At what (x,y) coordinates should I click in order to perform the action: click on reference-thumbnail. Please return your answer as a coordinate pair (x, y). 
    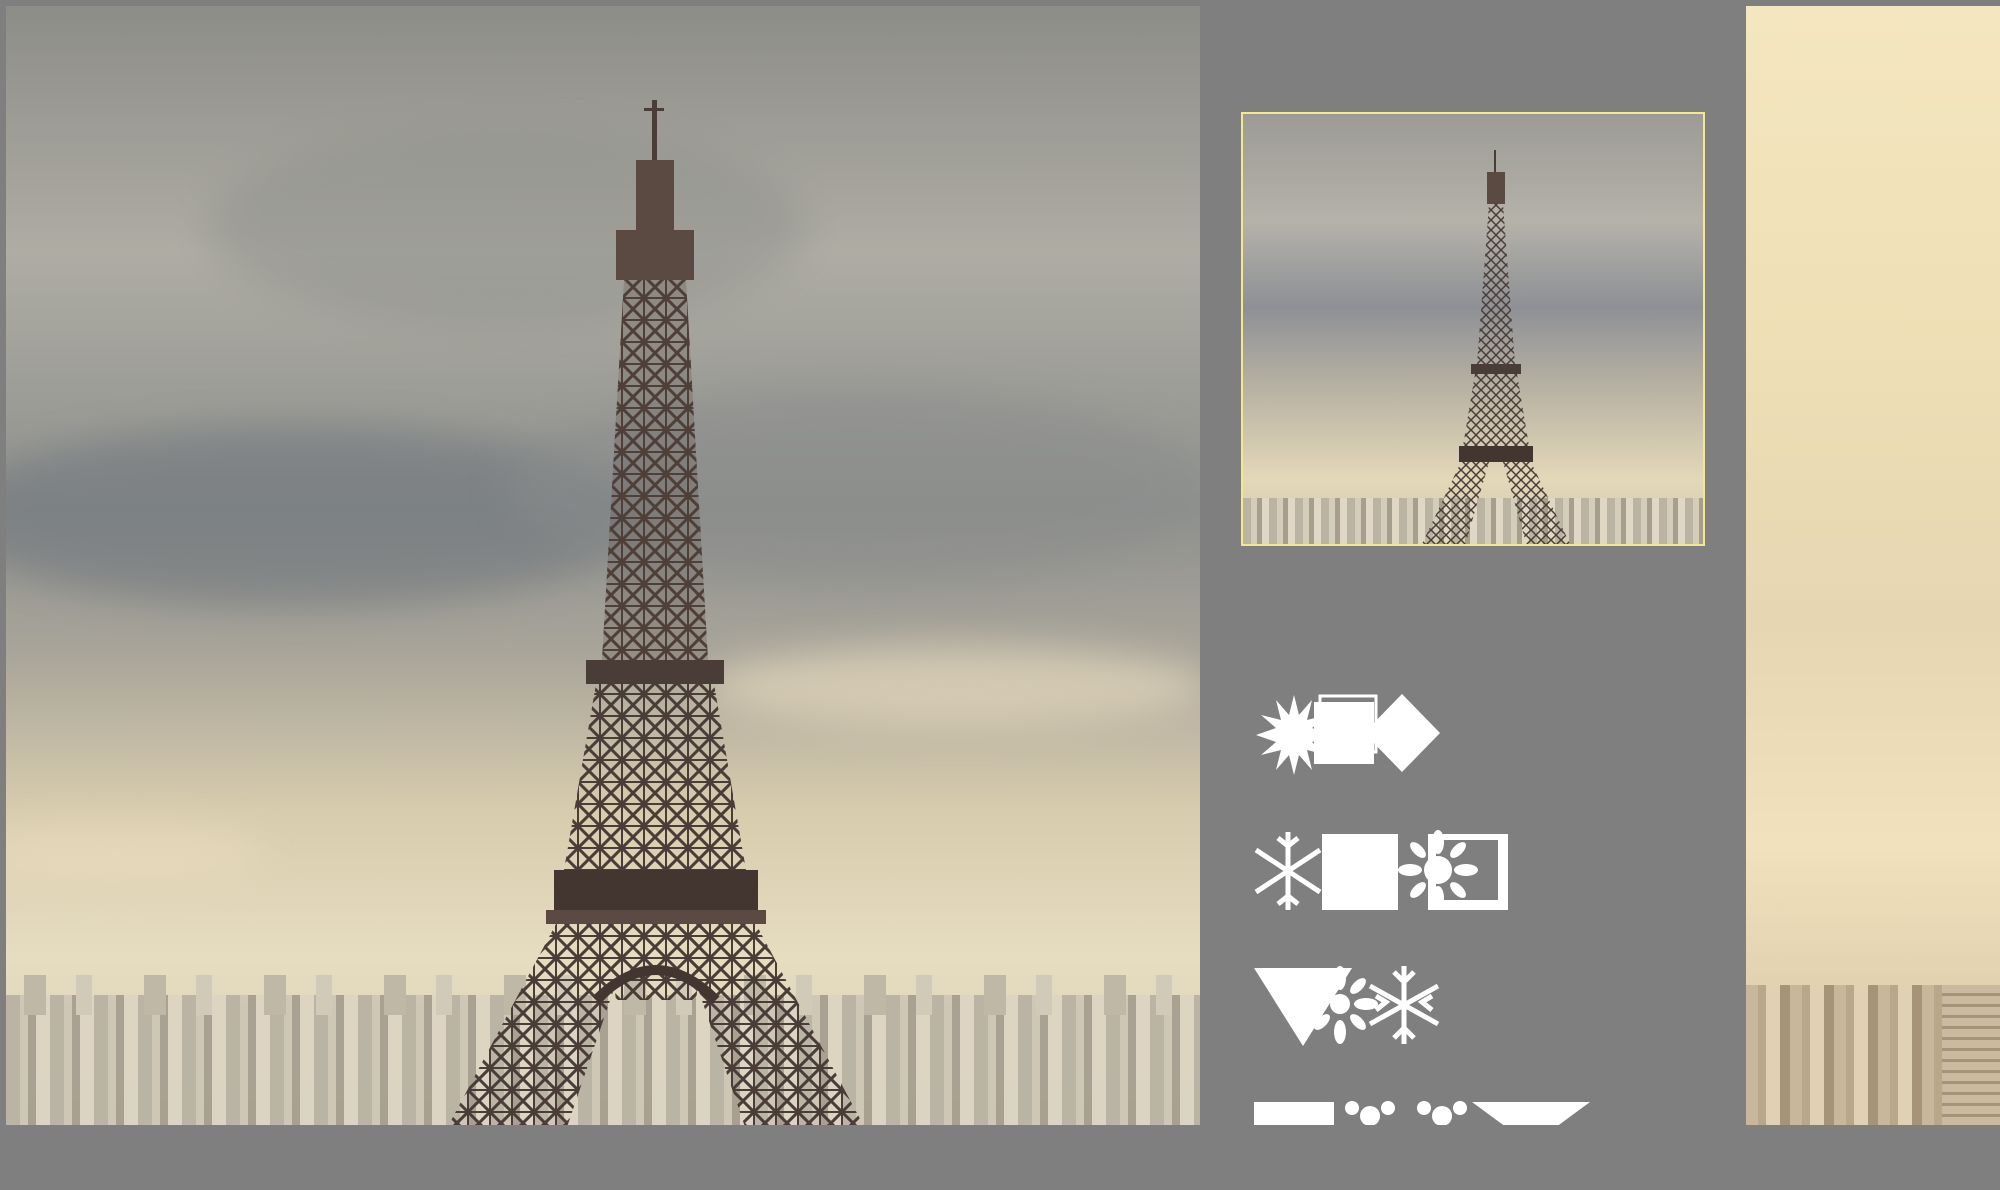
    Looking at the image, I should click on (1473, 329).